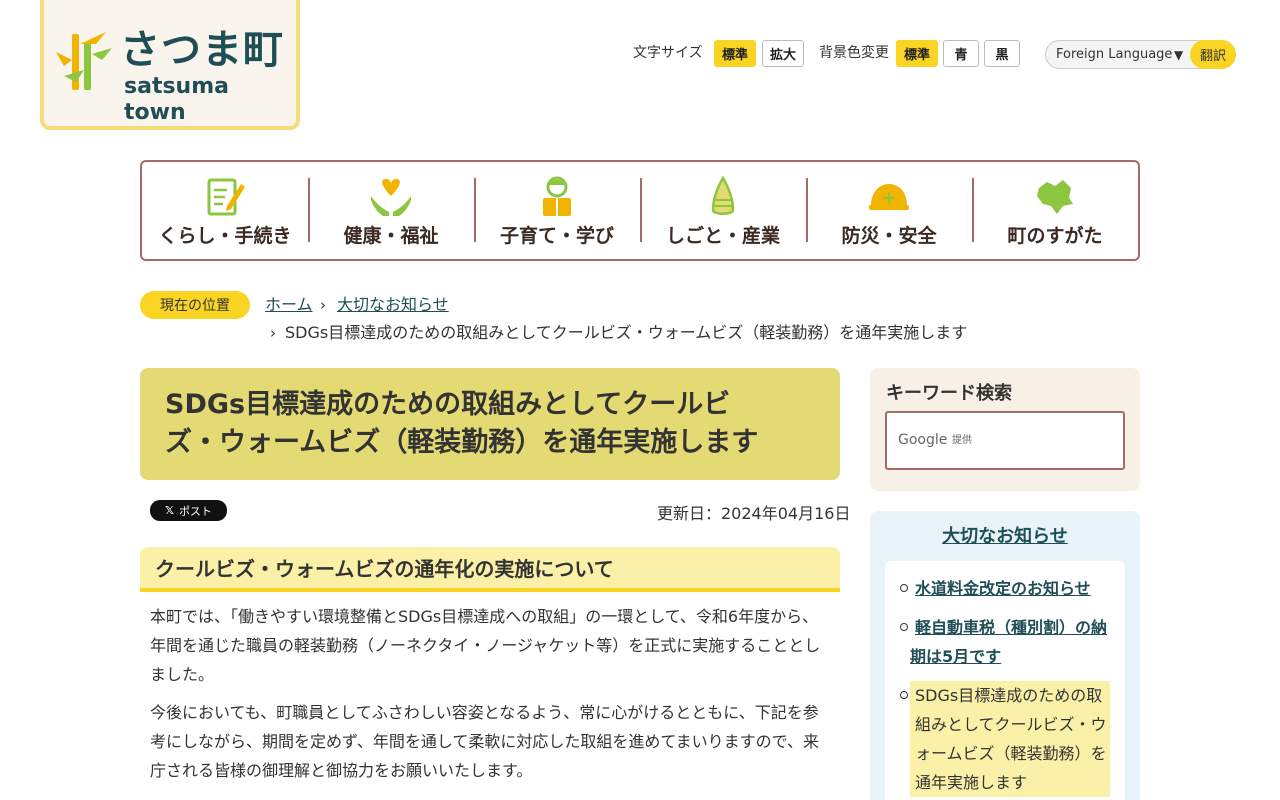  I want to click on x-post-button: 𝕏 ポスト, so click(188, 510).